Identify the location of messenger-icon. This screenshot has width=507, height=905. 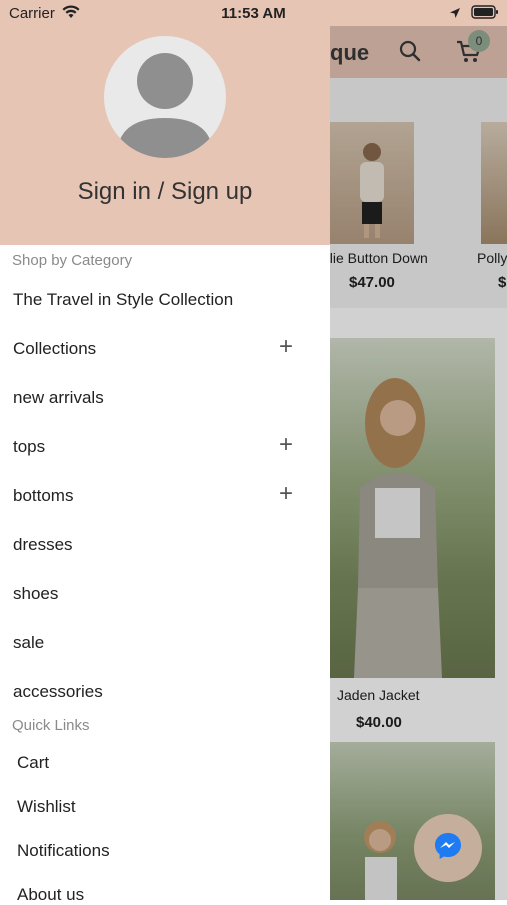
(448, 848).